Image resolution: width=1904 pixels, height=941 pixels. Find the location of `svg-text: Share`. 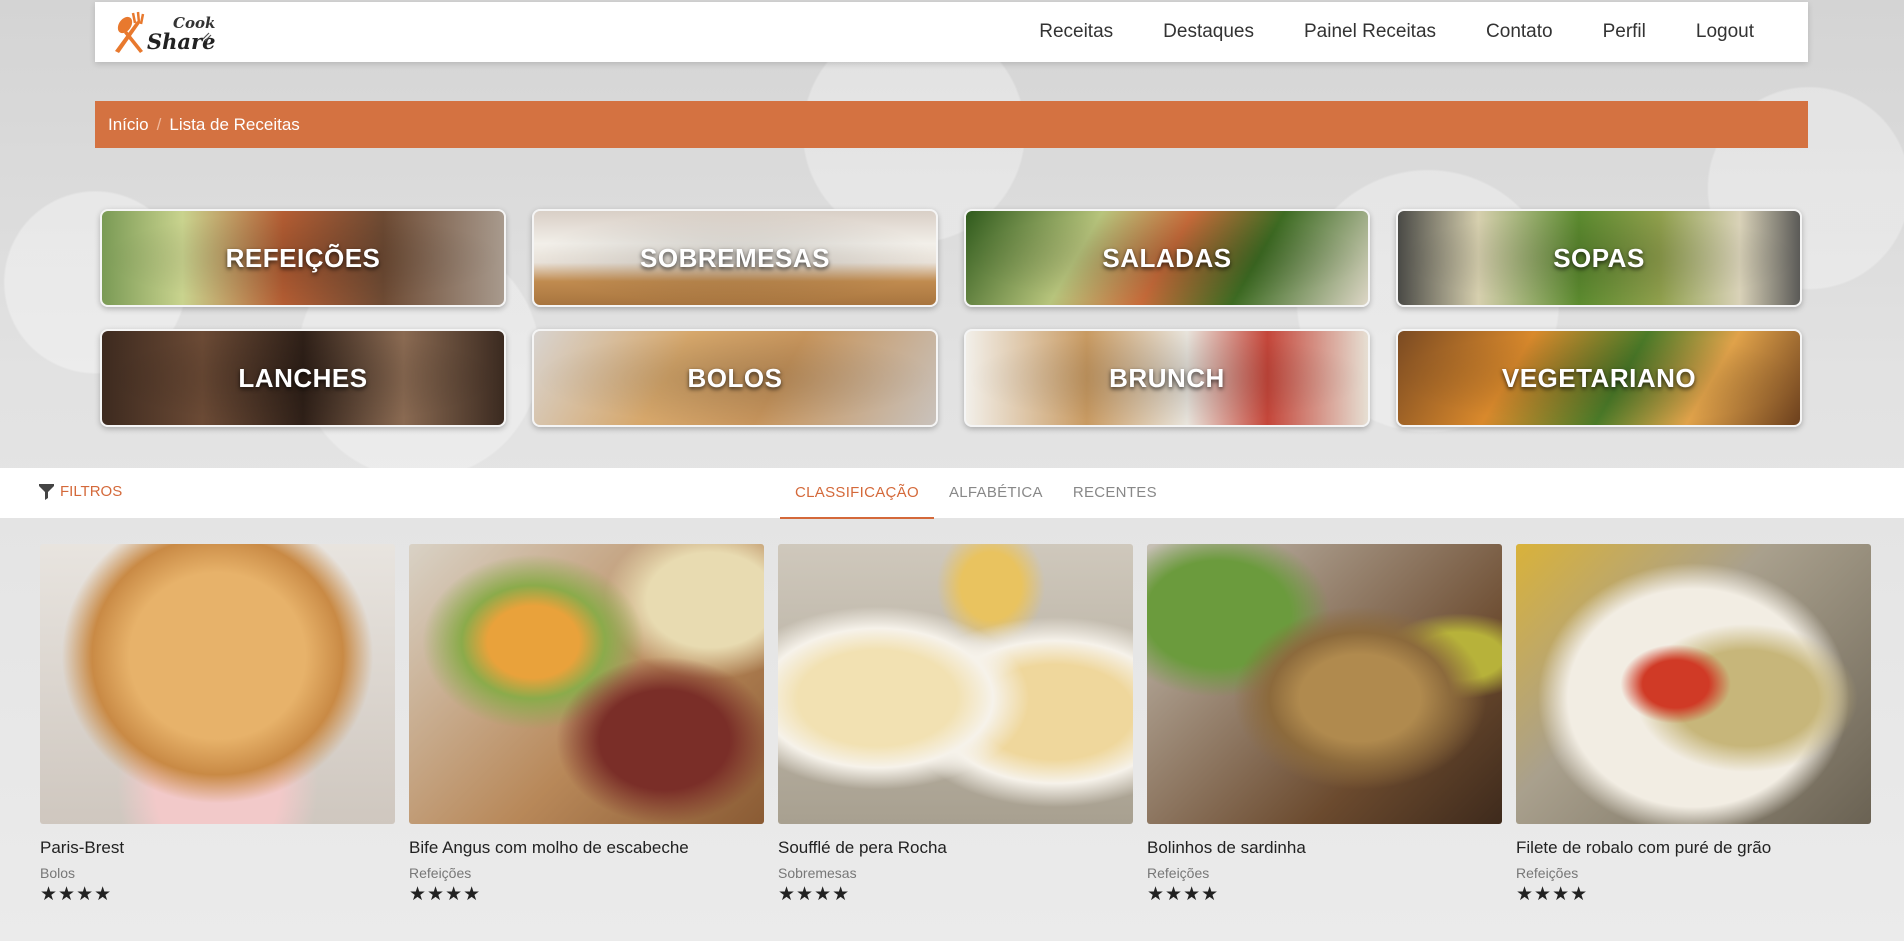

svg-text: Share is located at coordinates (181, 41).